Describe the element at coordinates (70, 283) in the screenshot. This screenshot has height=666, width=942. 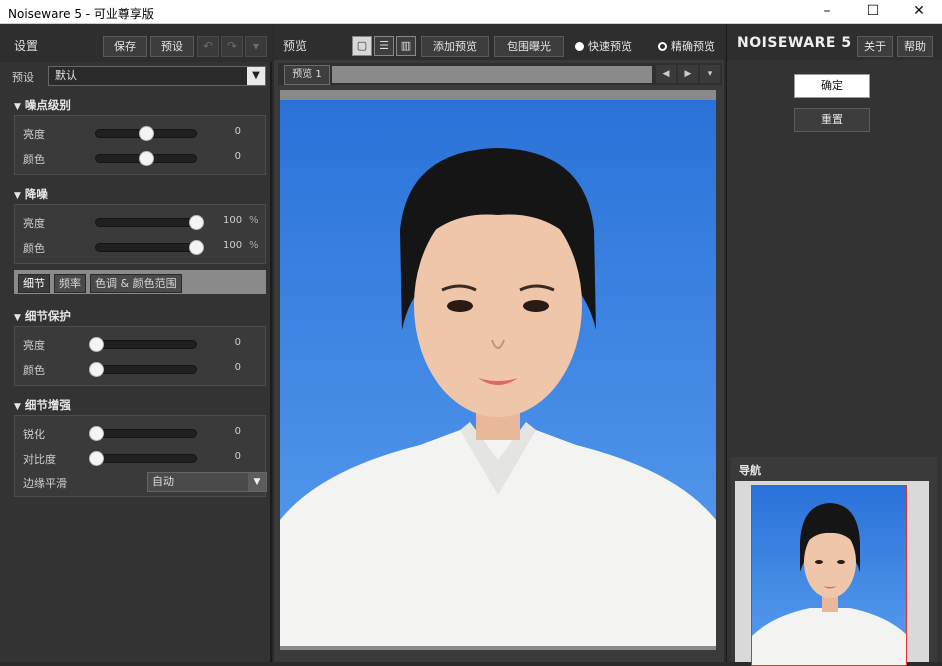
I see `tab-frequency: 频率` at that location.